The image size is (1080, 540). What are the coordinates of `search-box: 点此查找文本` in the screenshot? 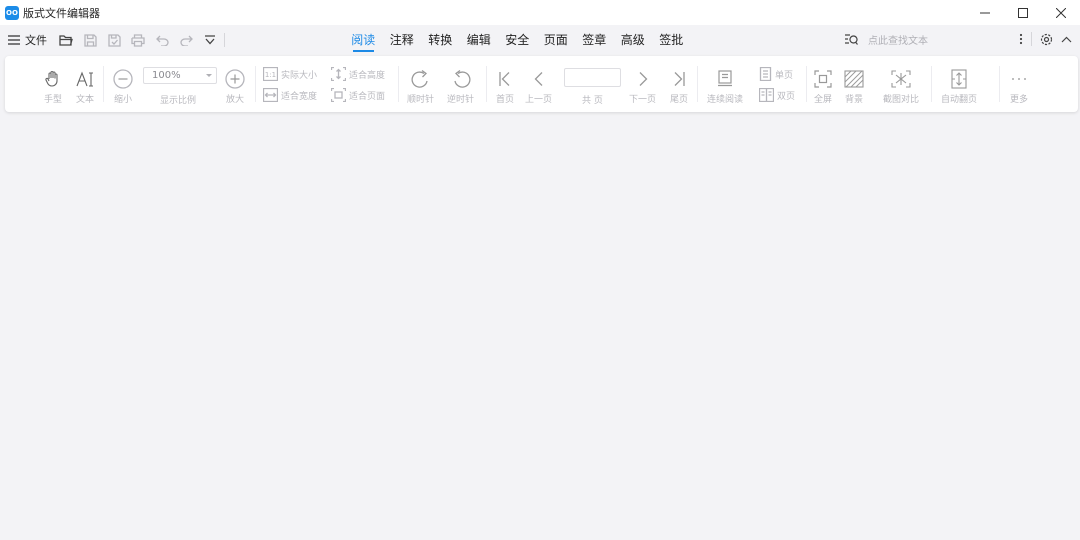 It's located at (886, 39).